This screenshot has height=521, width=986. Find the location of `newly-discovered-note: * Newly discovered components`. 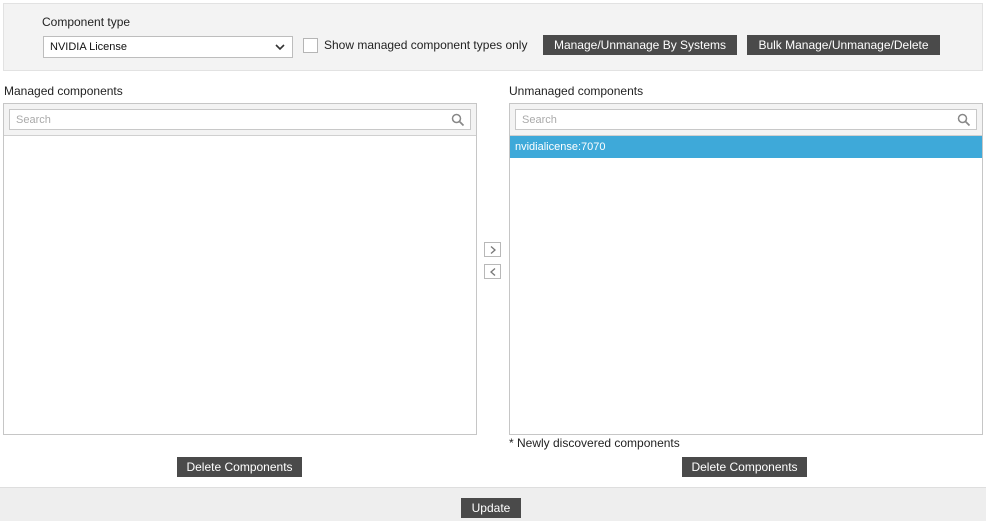

newly-discovered-note: * Newly discovered components is located at coordinates (594, 443).